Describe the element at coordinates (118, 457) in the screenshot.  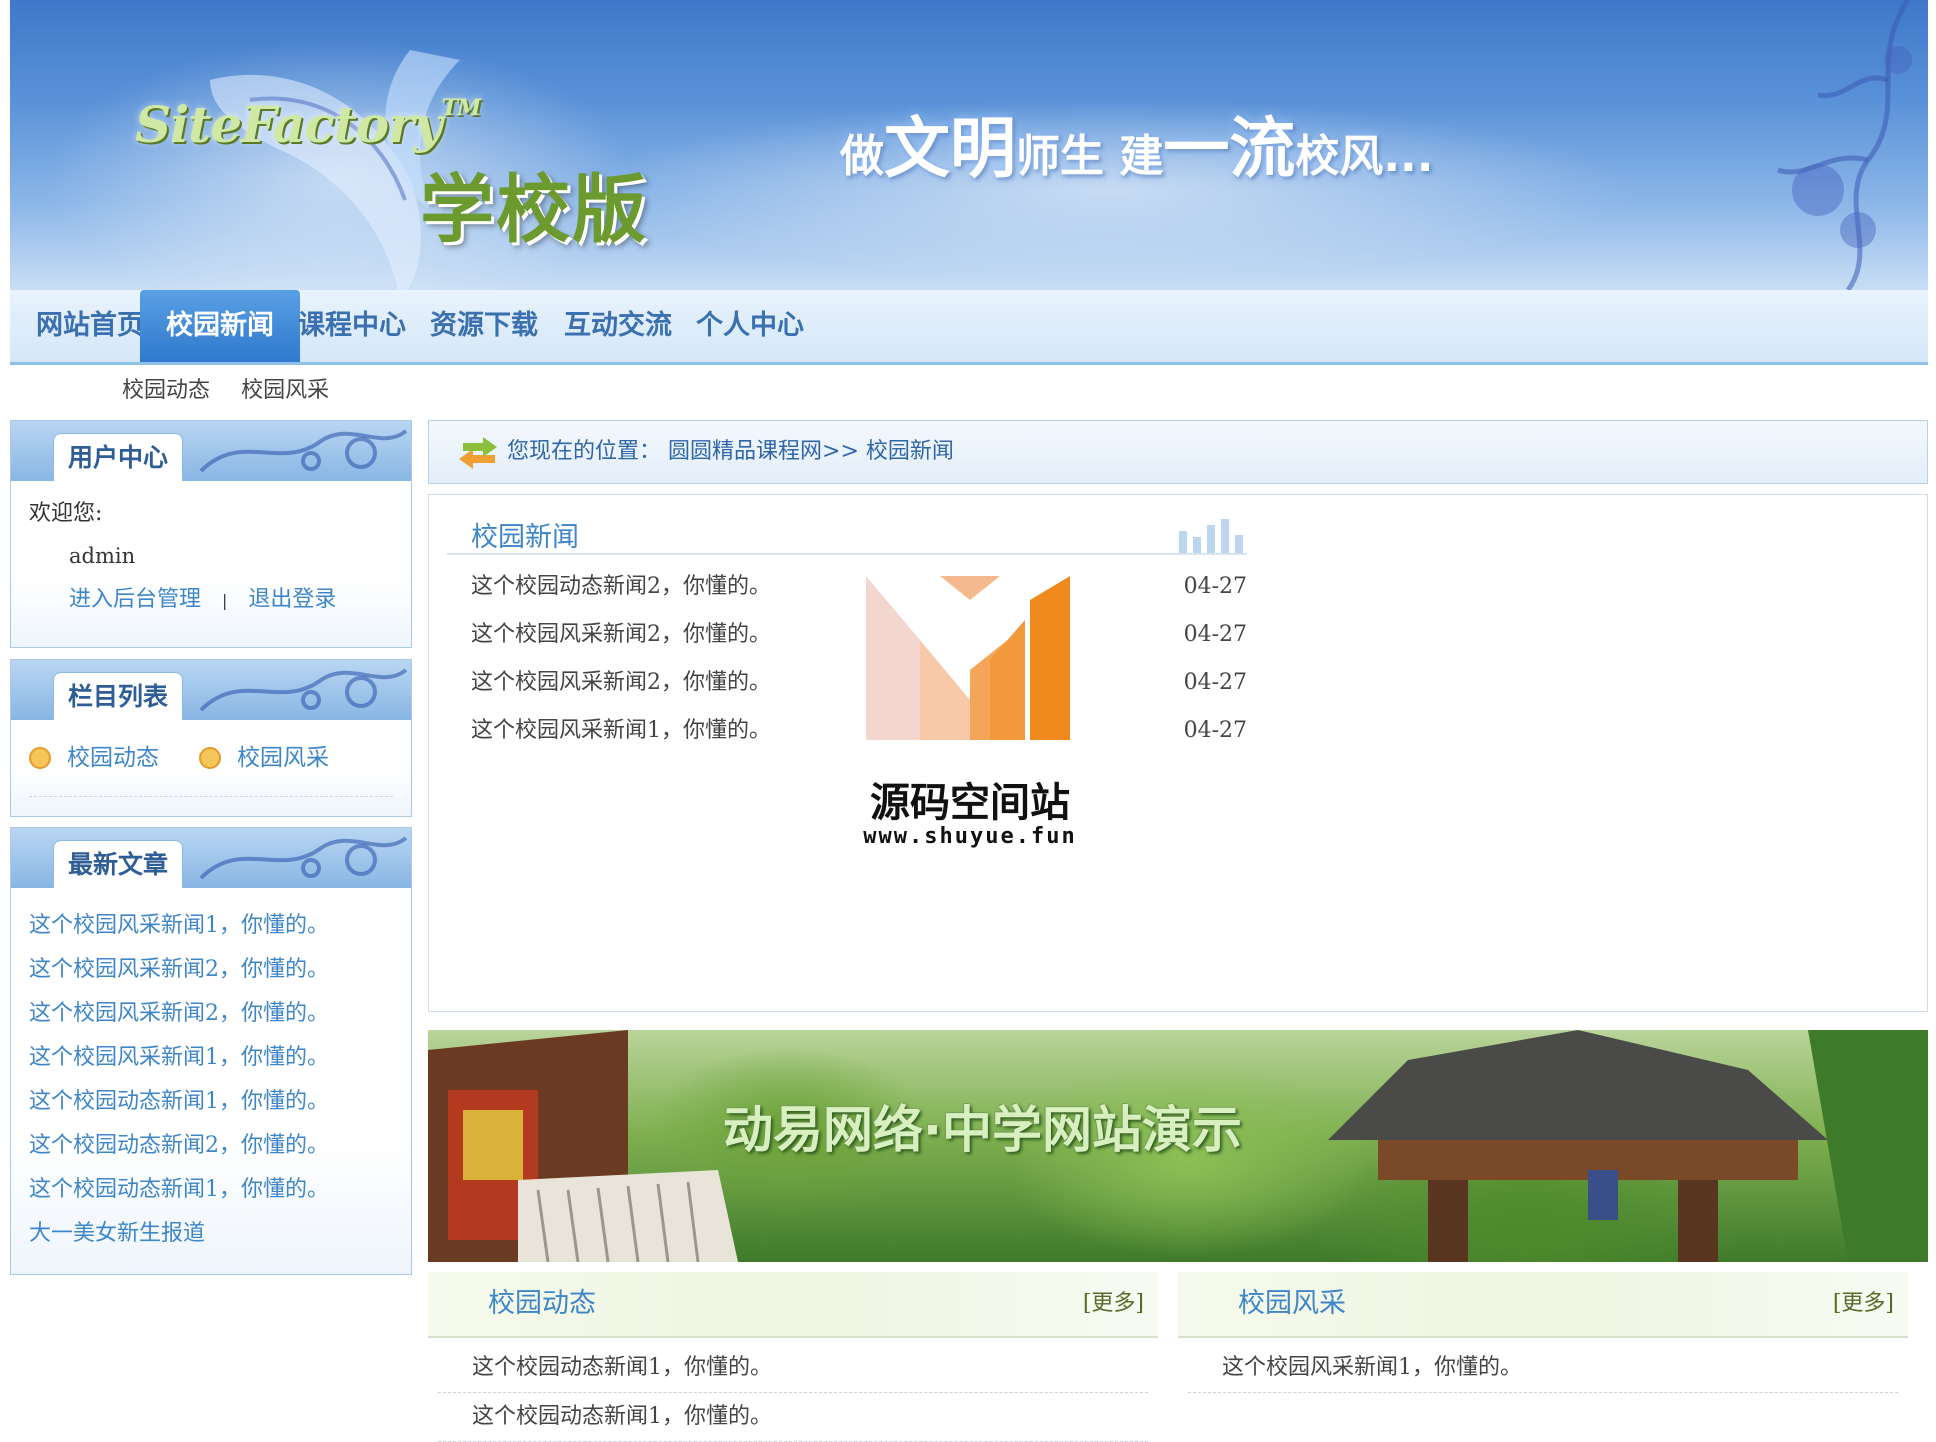
I see `user-center-title: 用户中心` at that location.